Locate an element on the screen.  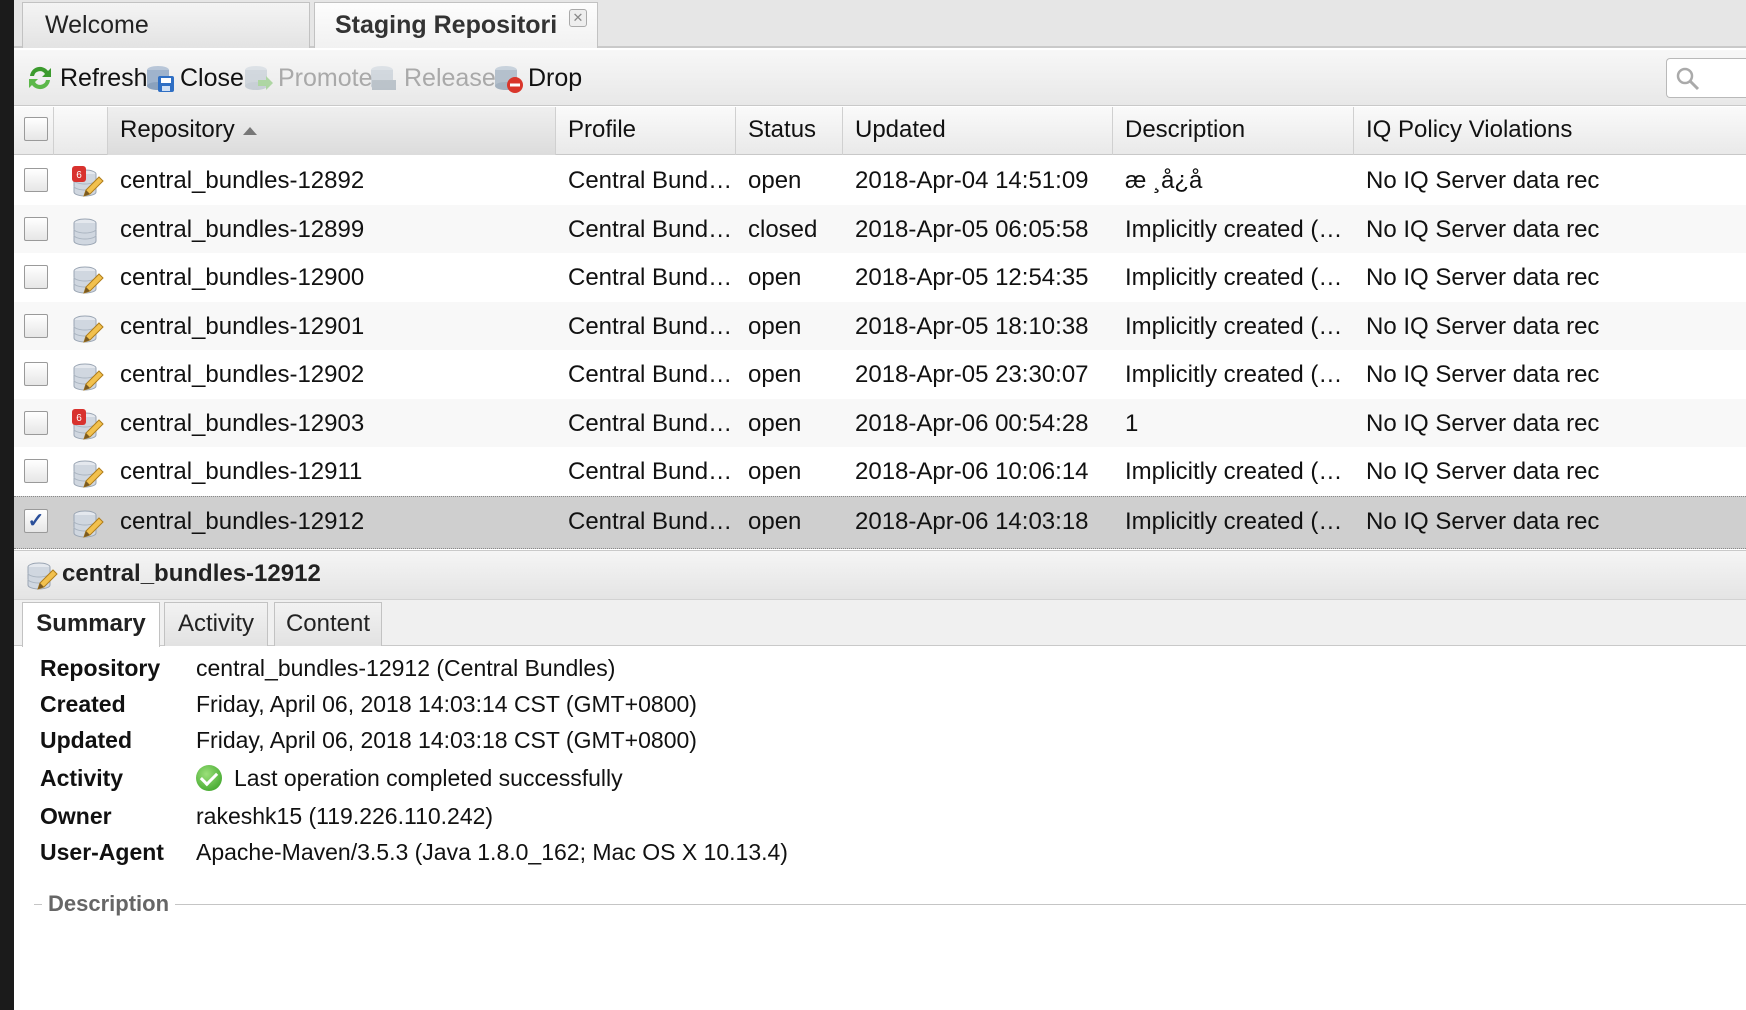
close-button: Close is located at coordinates (194, 78).